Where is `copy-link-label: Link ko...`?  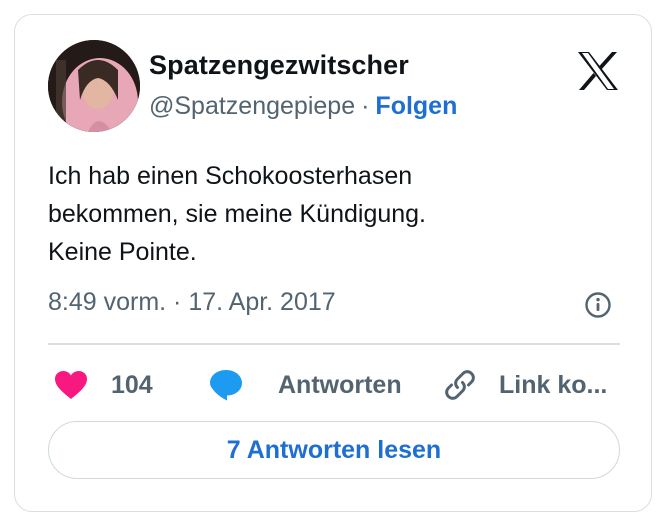 copy-link-label: Link ko... is located at coordinates (553, 384).